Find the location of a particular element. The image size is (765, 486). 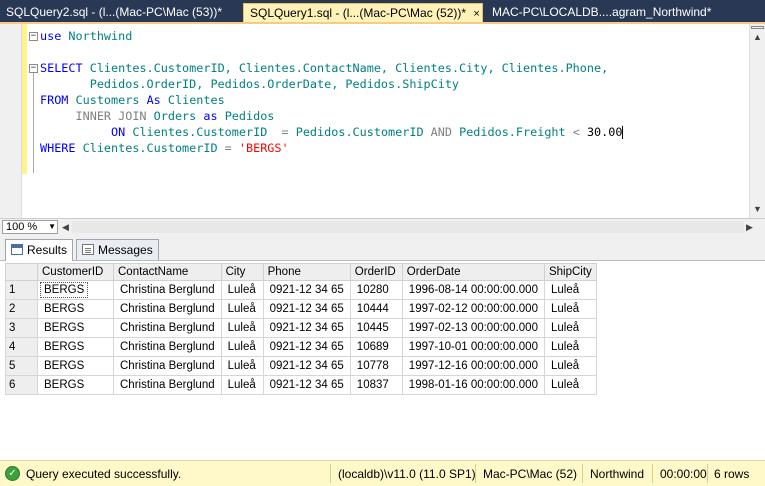

row-number: 5 is located at coordinates (21, 366).